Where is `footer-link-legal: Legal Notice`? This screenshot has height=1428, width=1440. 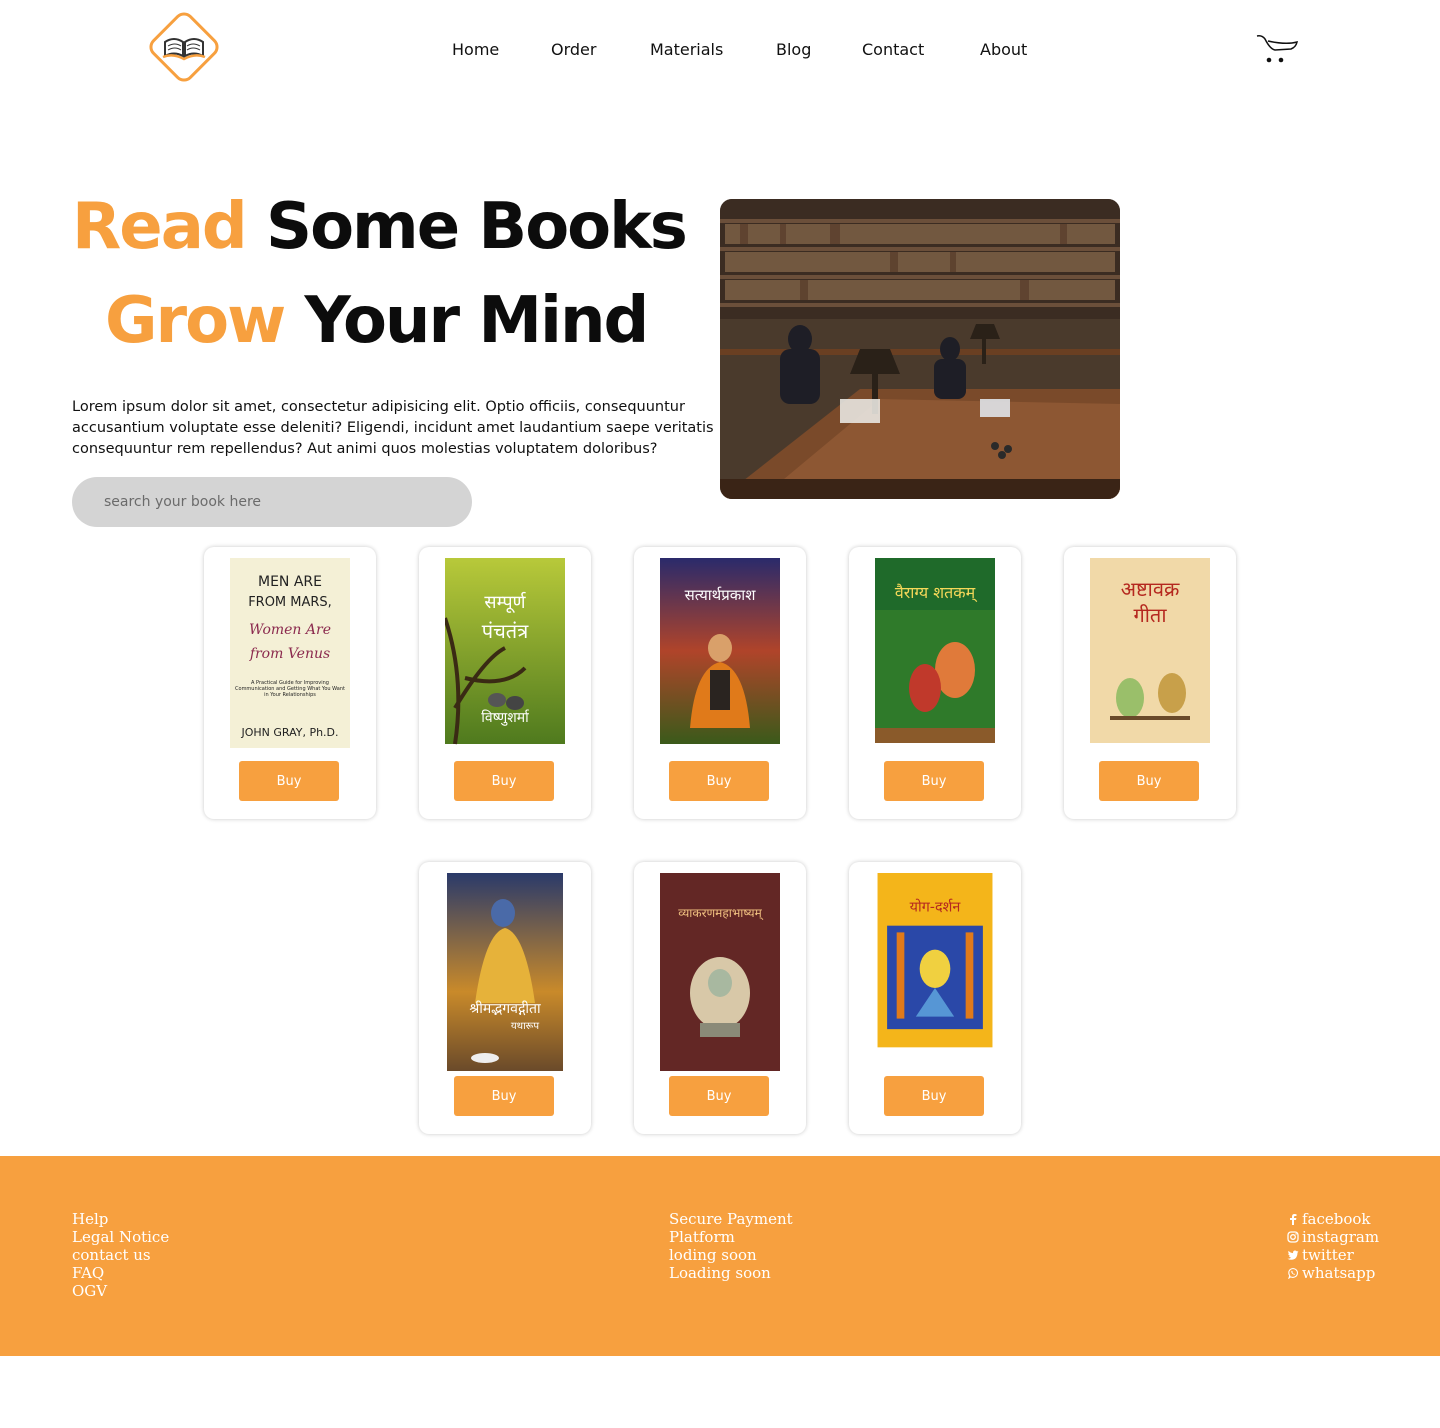 footer-link-legal: Legal Notice is located at coordinates (120, 1237).